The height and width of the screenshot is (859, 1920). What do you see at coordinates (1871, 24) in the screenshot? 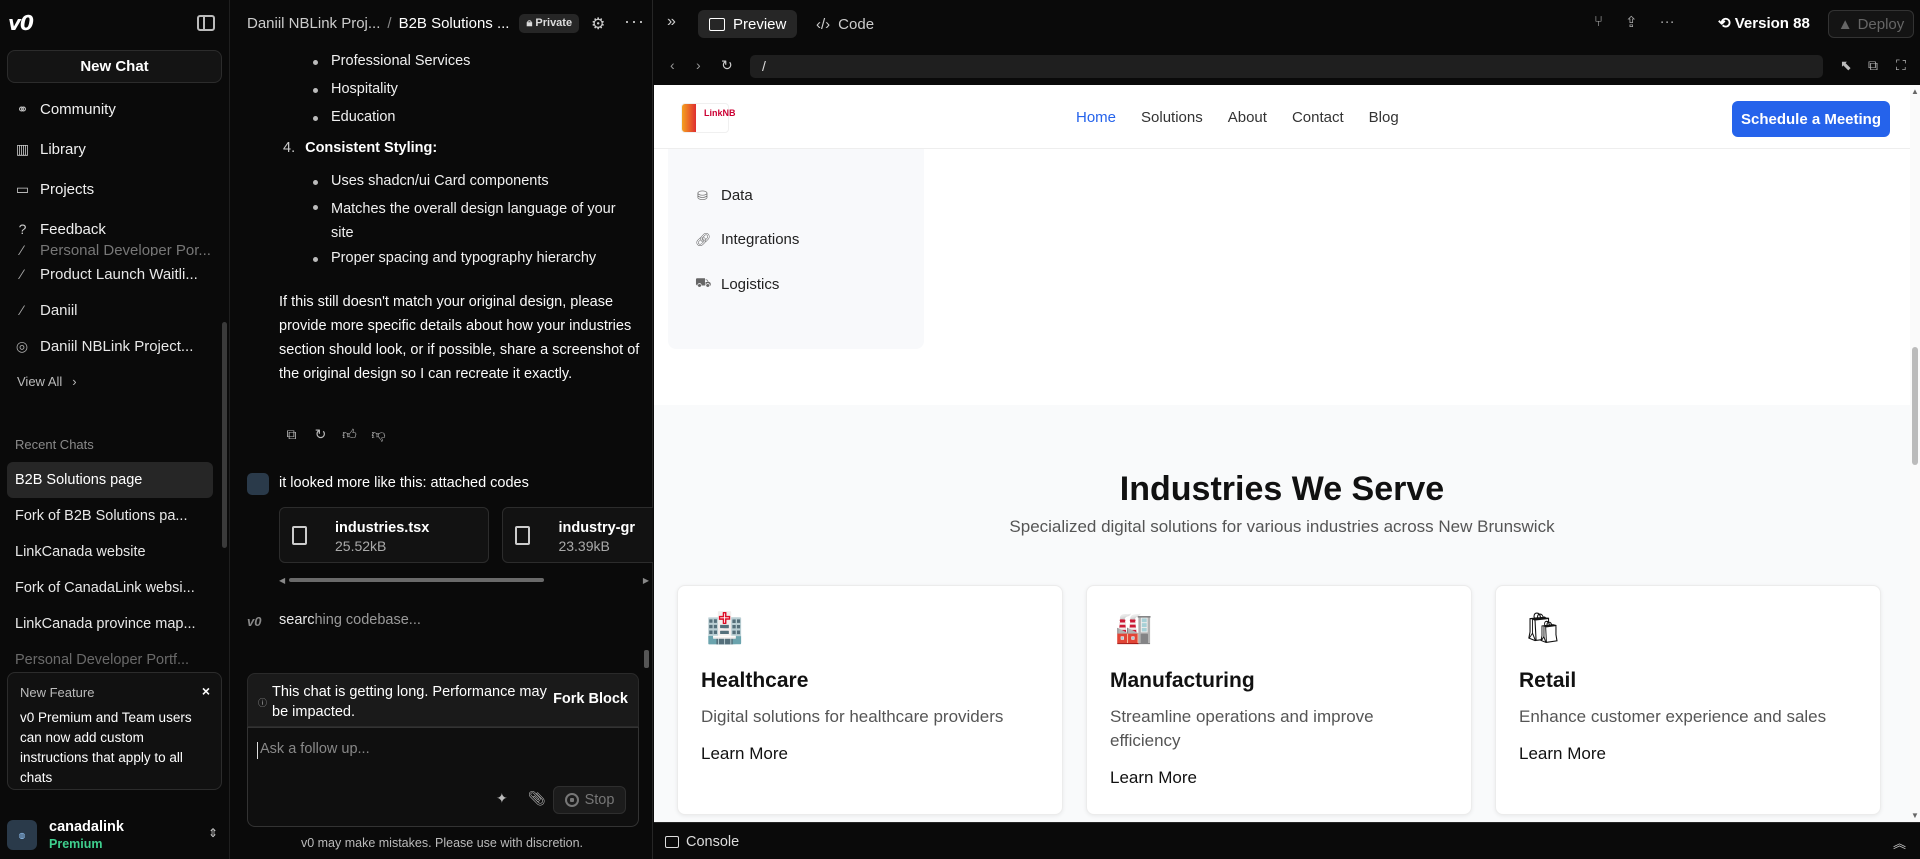
I see `deploy-button: ▲ Deploy` at bounding box center [1871, 24].